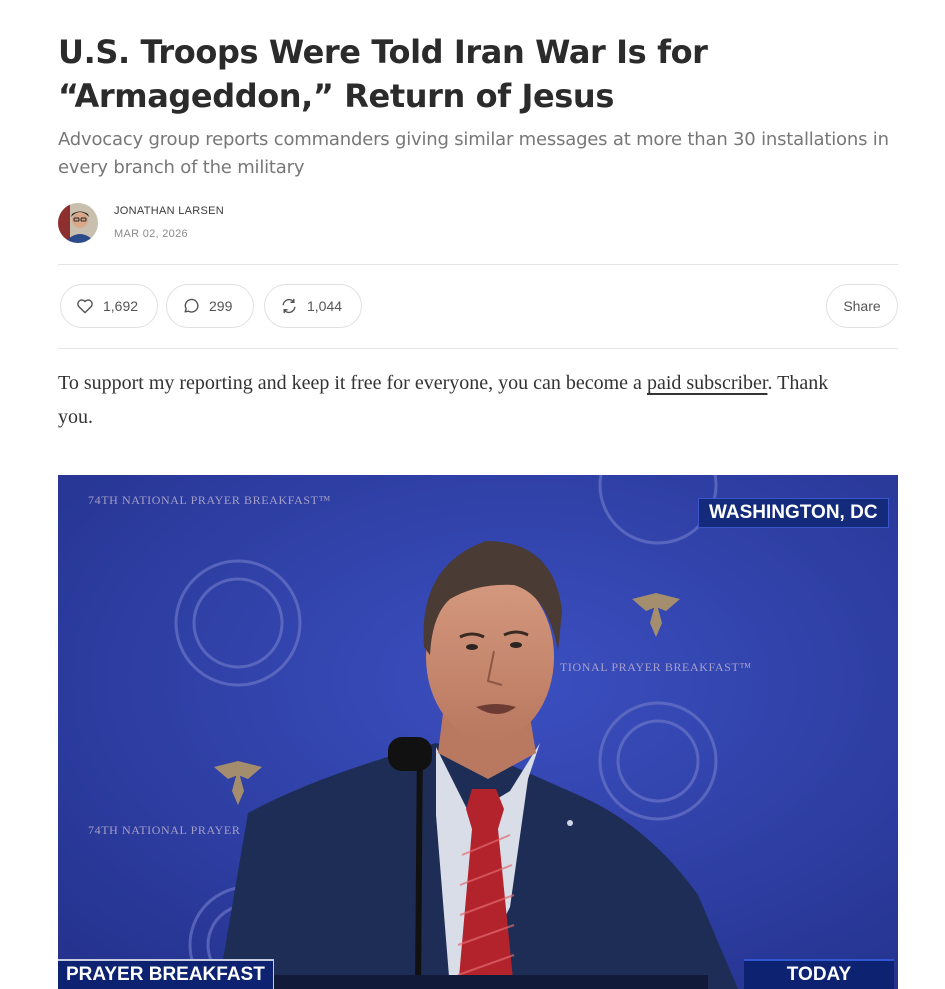 This screenshot has width=945, height=989. What do you see at coordinates (78, 223) in the screenshot?
I see `author-avatar` at bounding box center [78, 223].